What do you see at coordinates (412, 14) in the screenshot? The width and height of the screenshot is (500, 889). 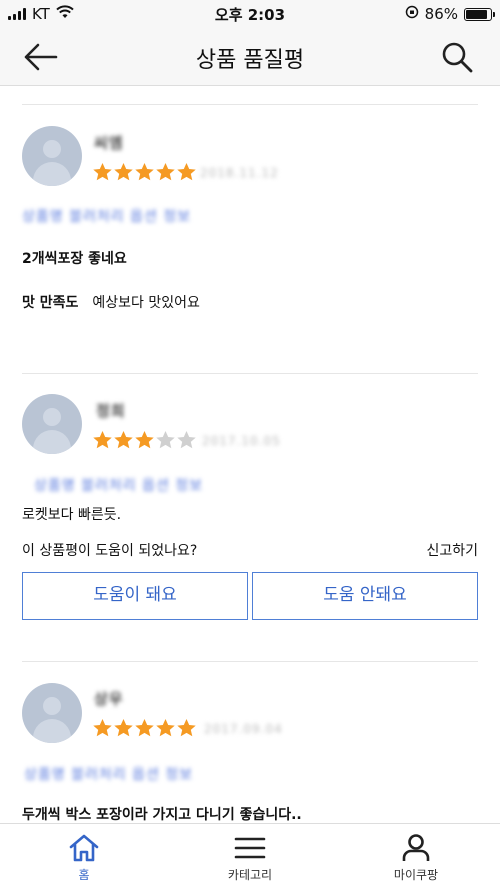 I see `rotation-lock-icon` at bounding box center [412, 14].